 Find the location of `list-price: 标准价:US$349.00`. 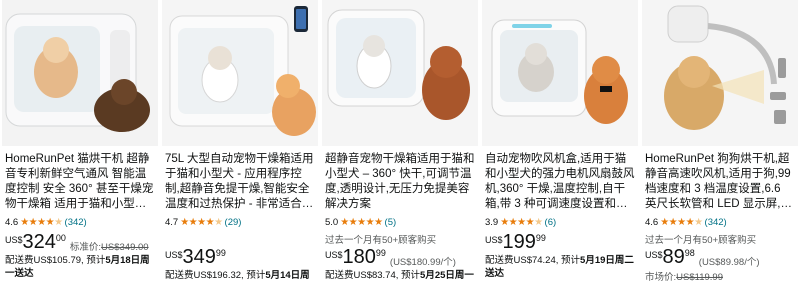

list-price: 标准价:US$349.00 is located at coordinates (109, 246).